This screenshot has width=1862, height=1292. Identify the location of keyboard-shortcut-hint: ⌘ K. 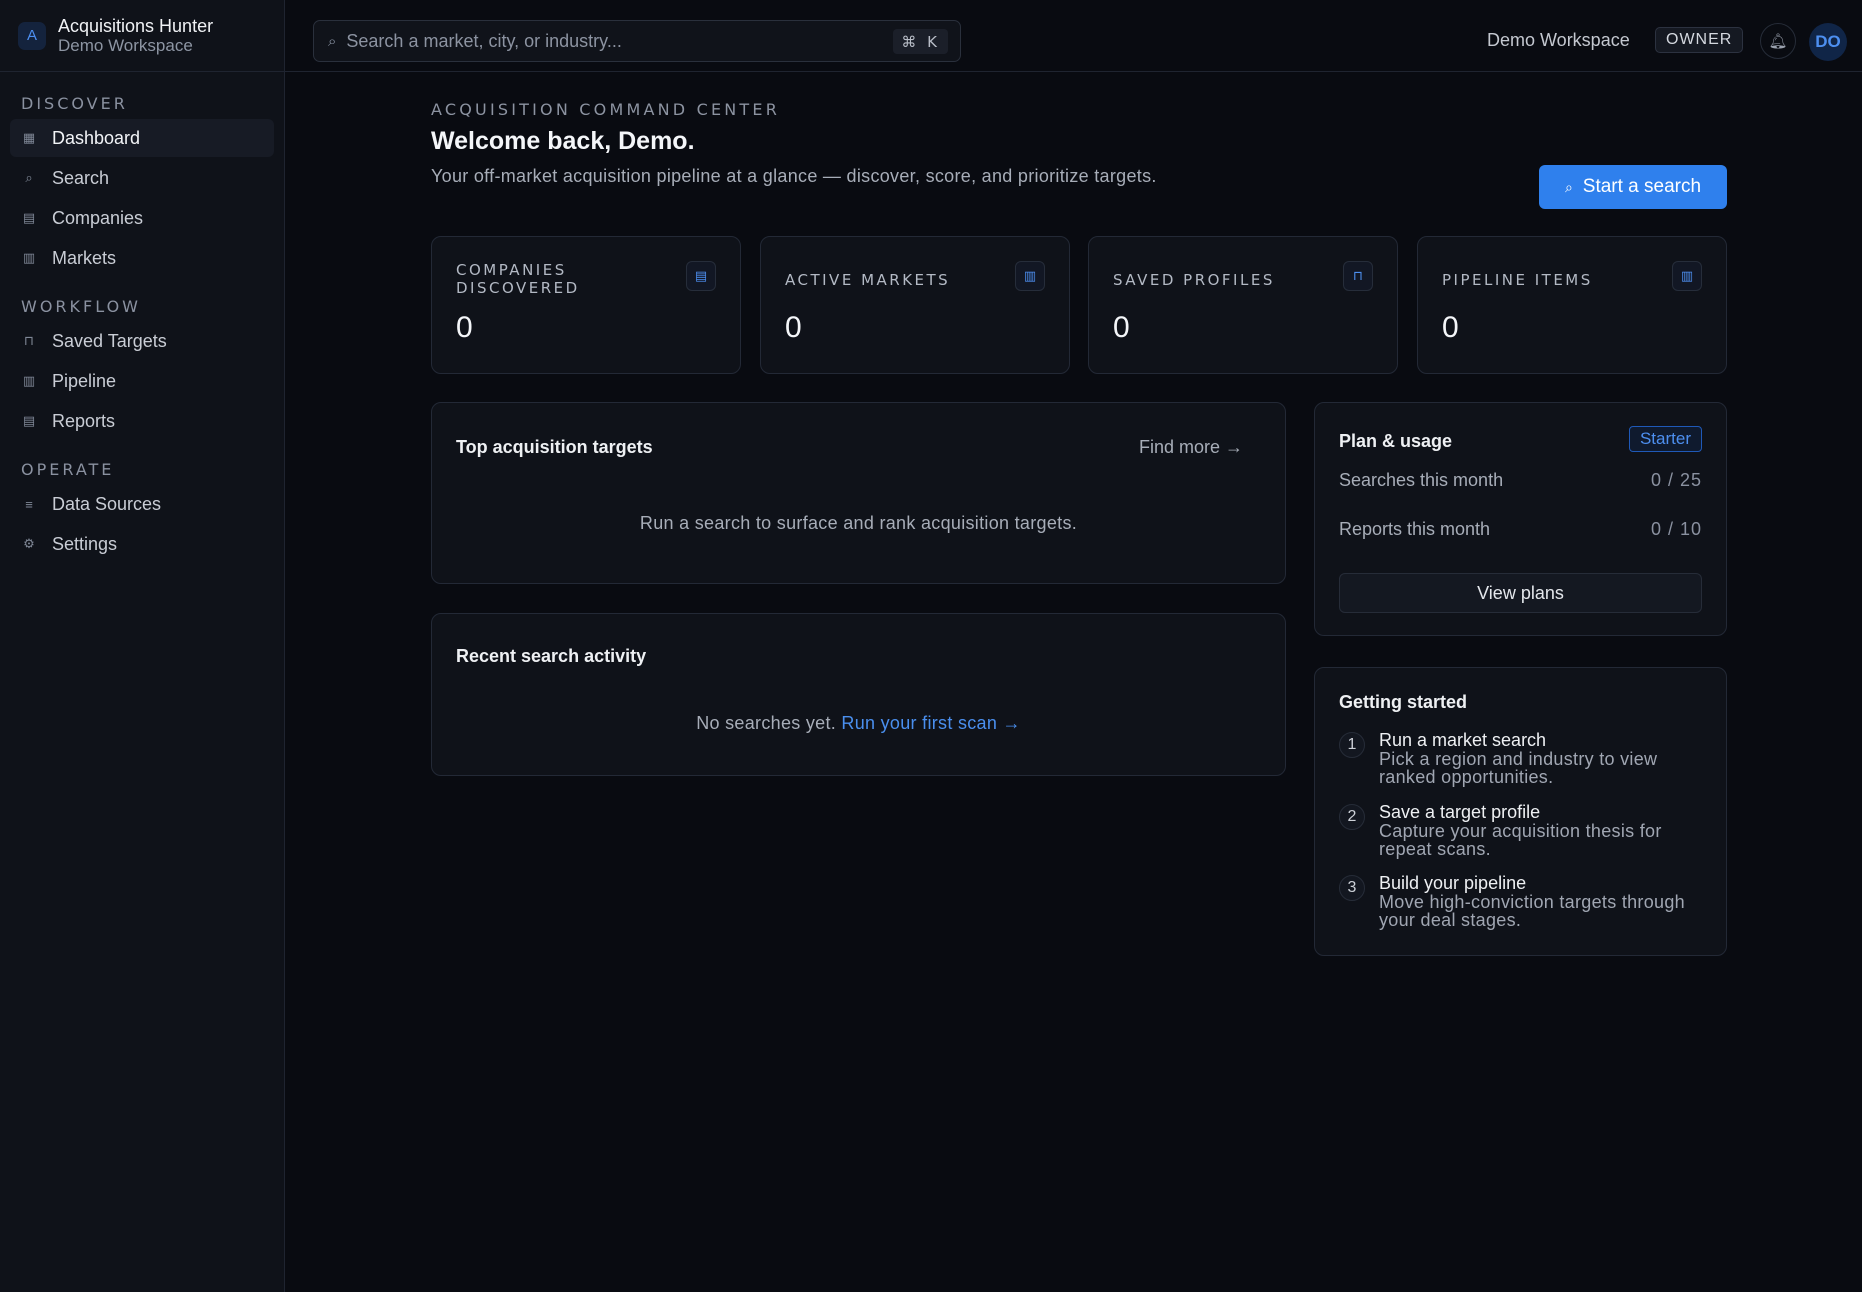
(920, 41).